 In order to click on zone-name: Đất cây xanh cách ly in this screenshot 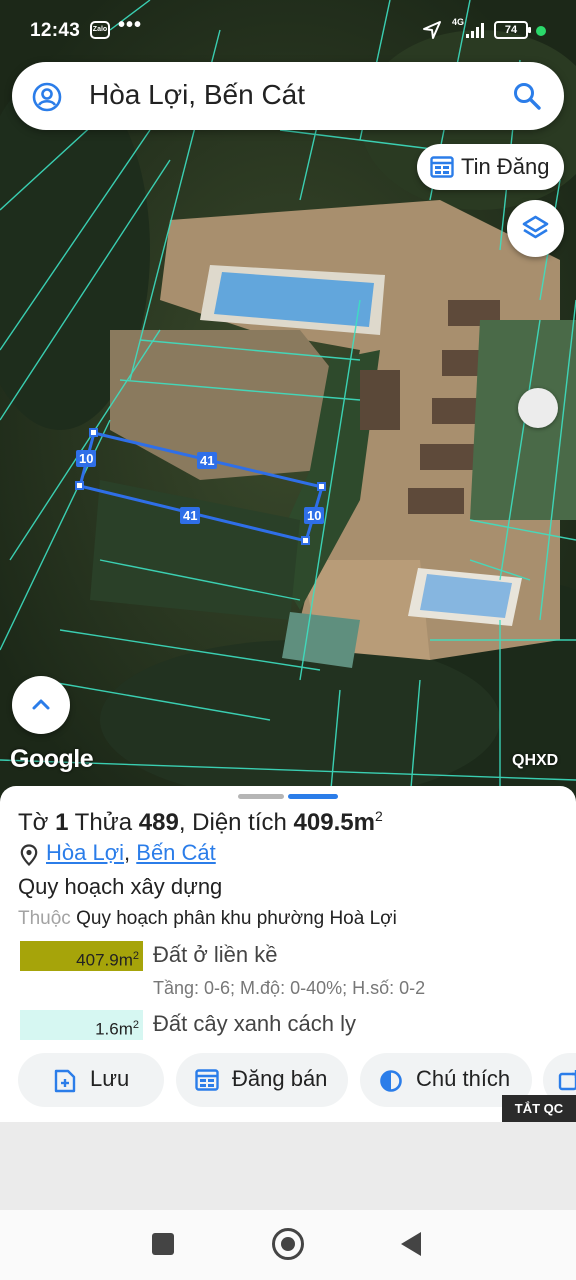, I will do `click(254, 1023)`.